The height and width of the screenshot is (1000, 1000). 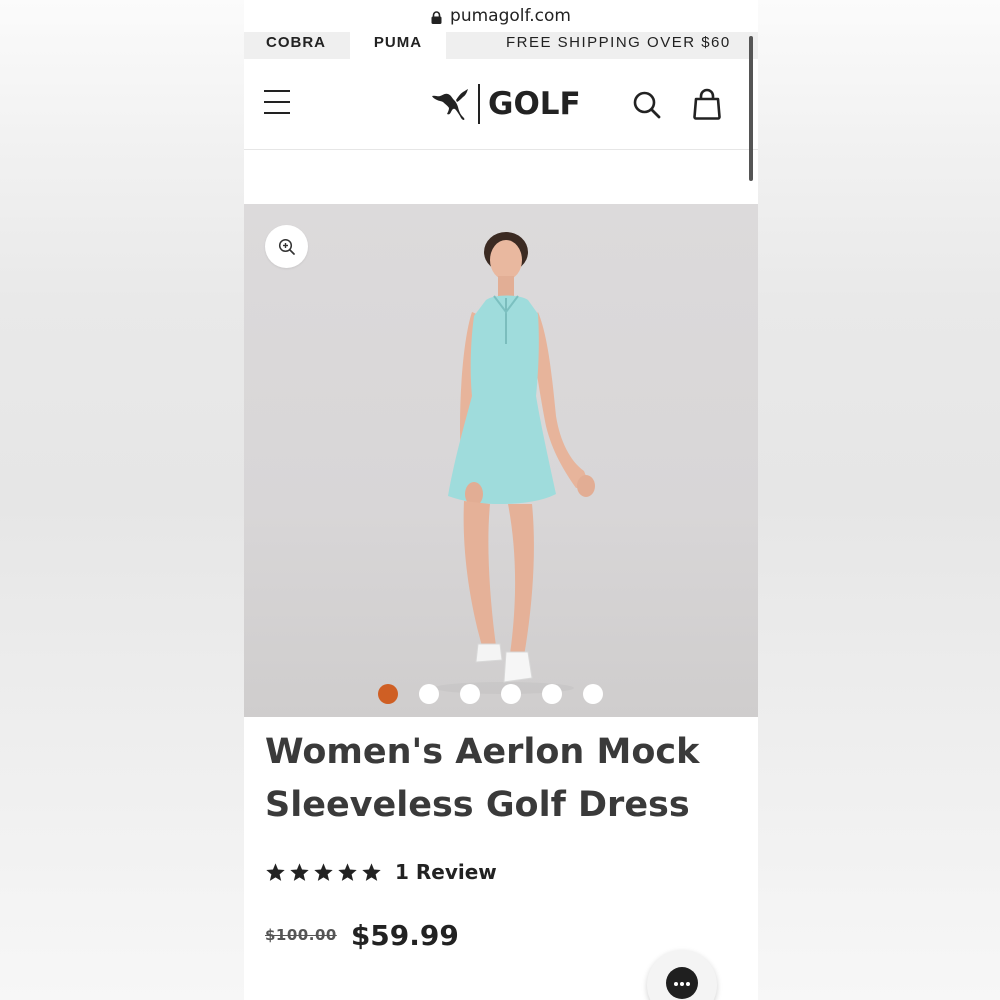 What do you see at coordinates (647, 105) in the screenshot?
I see `search-icon` at bounding box center [647, 105].